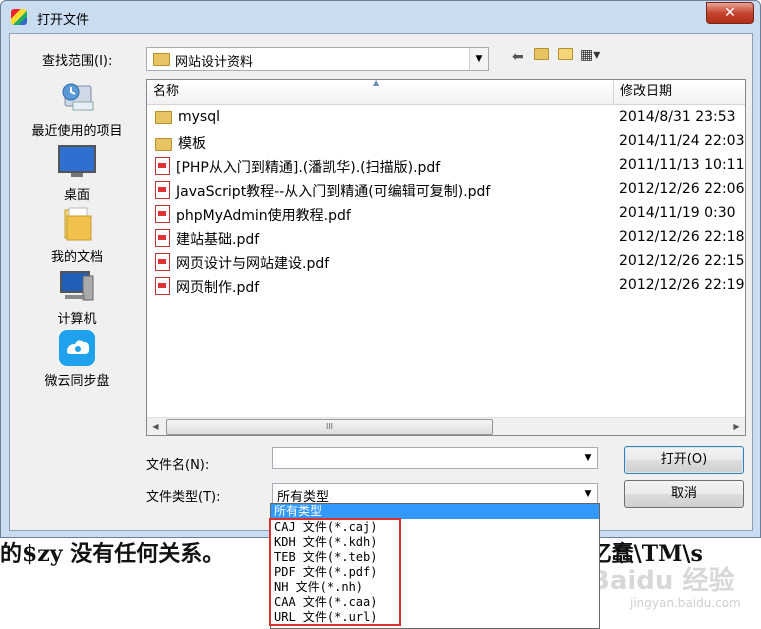  Describe the element at coordinates (112, 554) in the screenshot. I see `background-text-left: 的$zy 没有任何关系。` at that location.